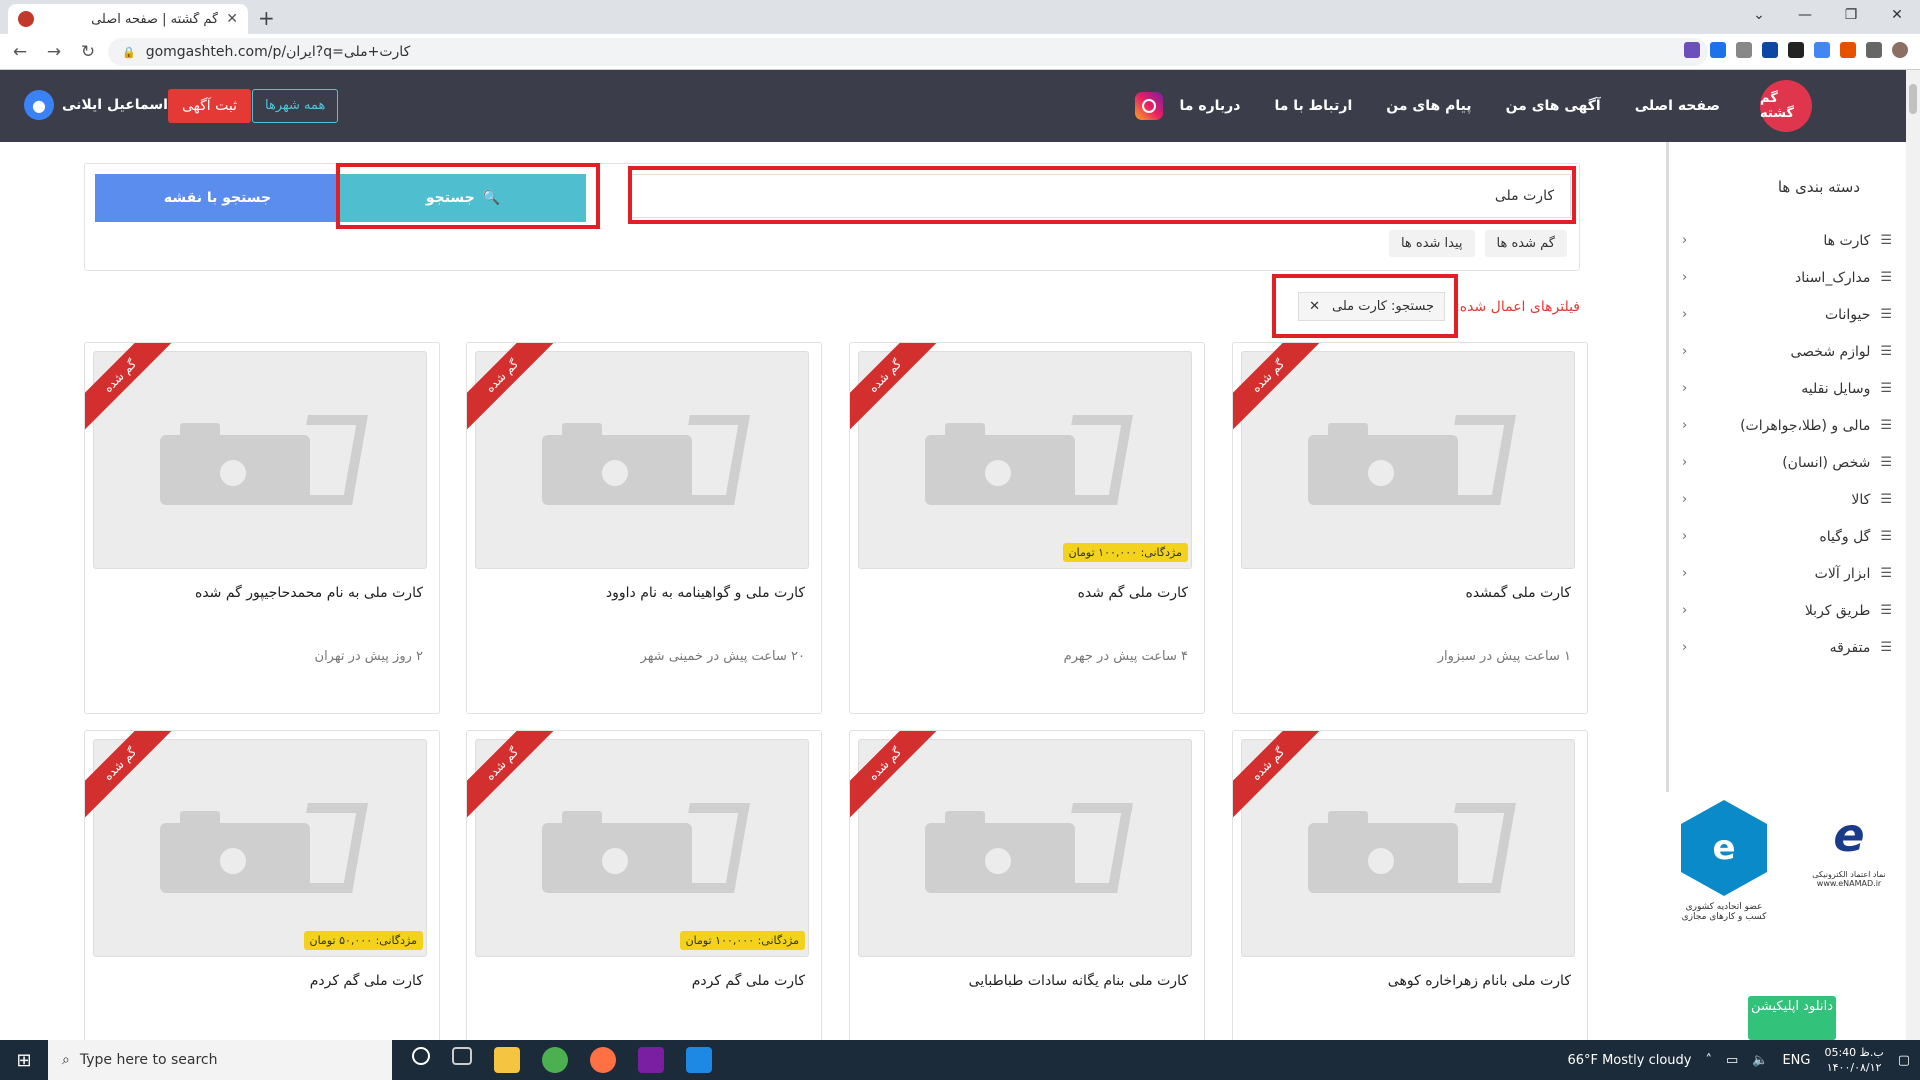  Describe the element at coordinates (1796, 1060) in the screenshot. I see `language-indicator: ENG` at that location.